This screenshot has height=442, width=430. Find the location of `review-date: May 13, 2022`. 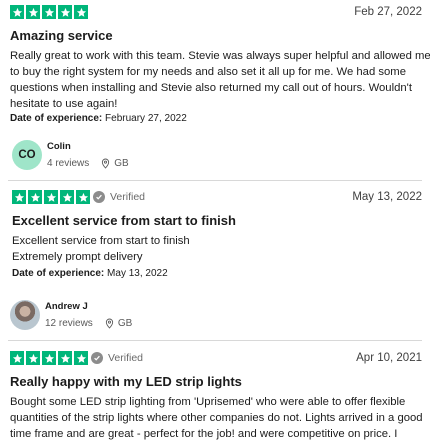

review-date: May 13, 2022 is located at coordinates (387, 197).